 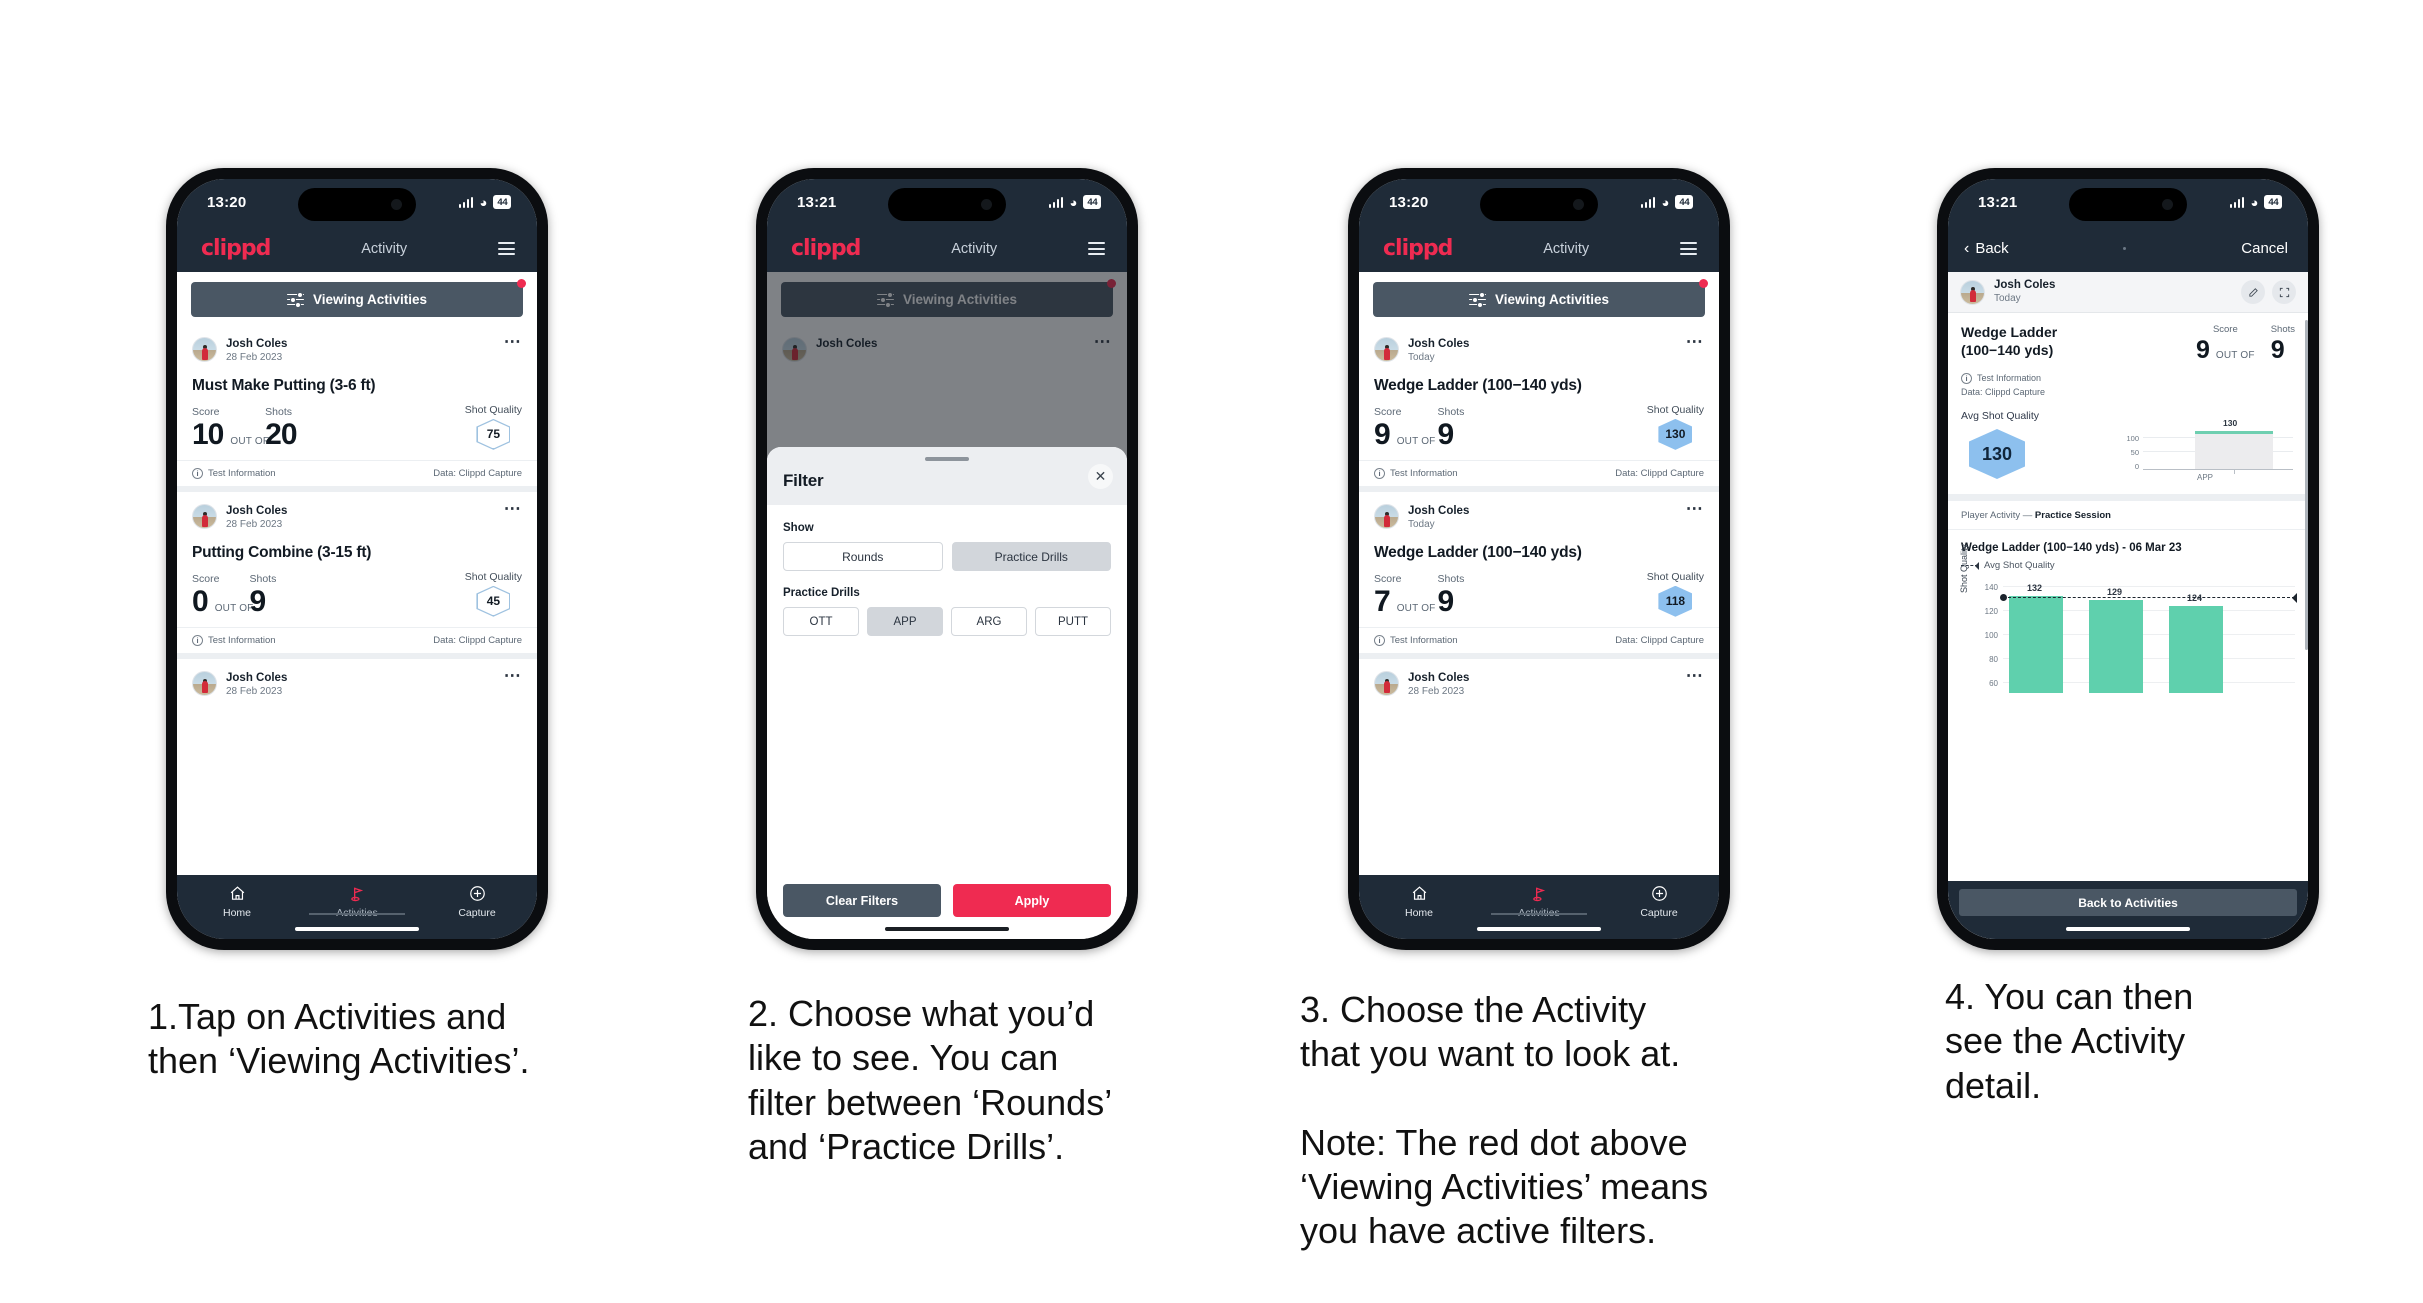 What do you see at coordinates (2148, 637) in the screenshot?
I see `session-chart-bars: 132 129 124` at bounding box center [2148, 637].